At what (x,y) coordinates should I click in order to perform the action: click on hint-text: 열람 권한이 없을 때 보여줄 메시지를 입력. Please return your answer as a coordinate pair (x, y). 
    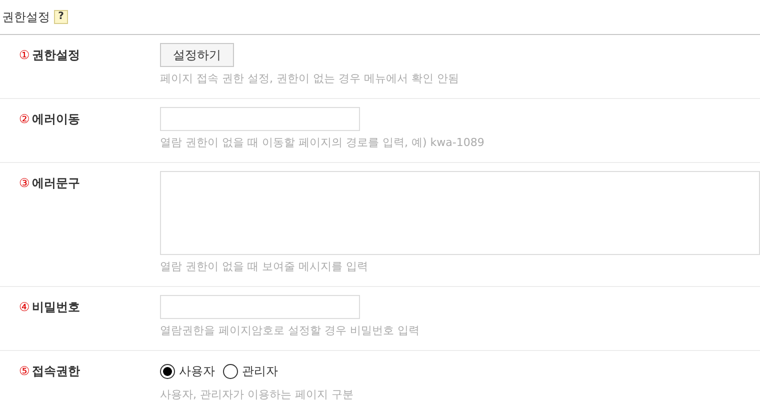
    Looking at the image, I should click on (264, 267).